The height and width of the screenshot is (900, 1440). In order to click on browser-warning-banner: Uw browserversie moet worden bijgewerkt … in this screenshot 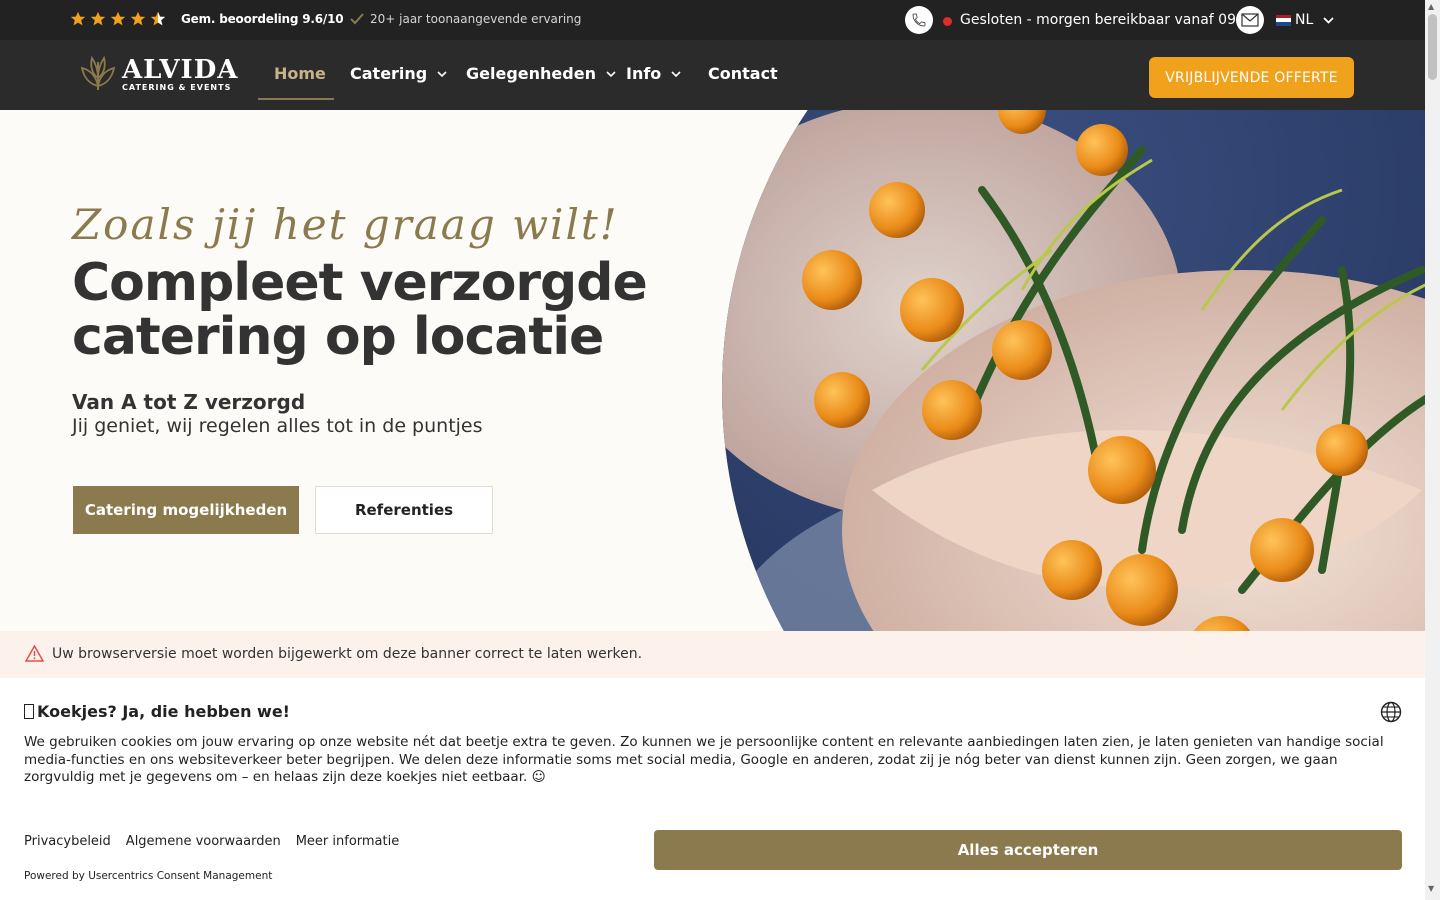, I will do `click(712, 654)`.